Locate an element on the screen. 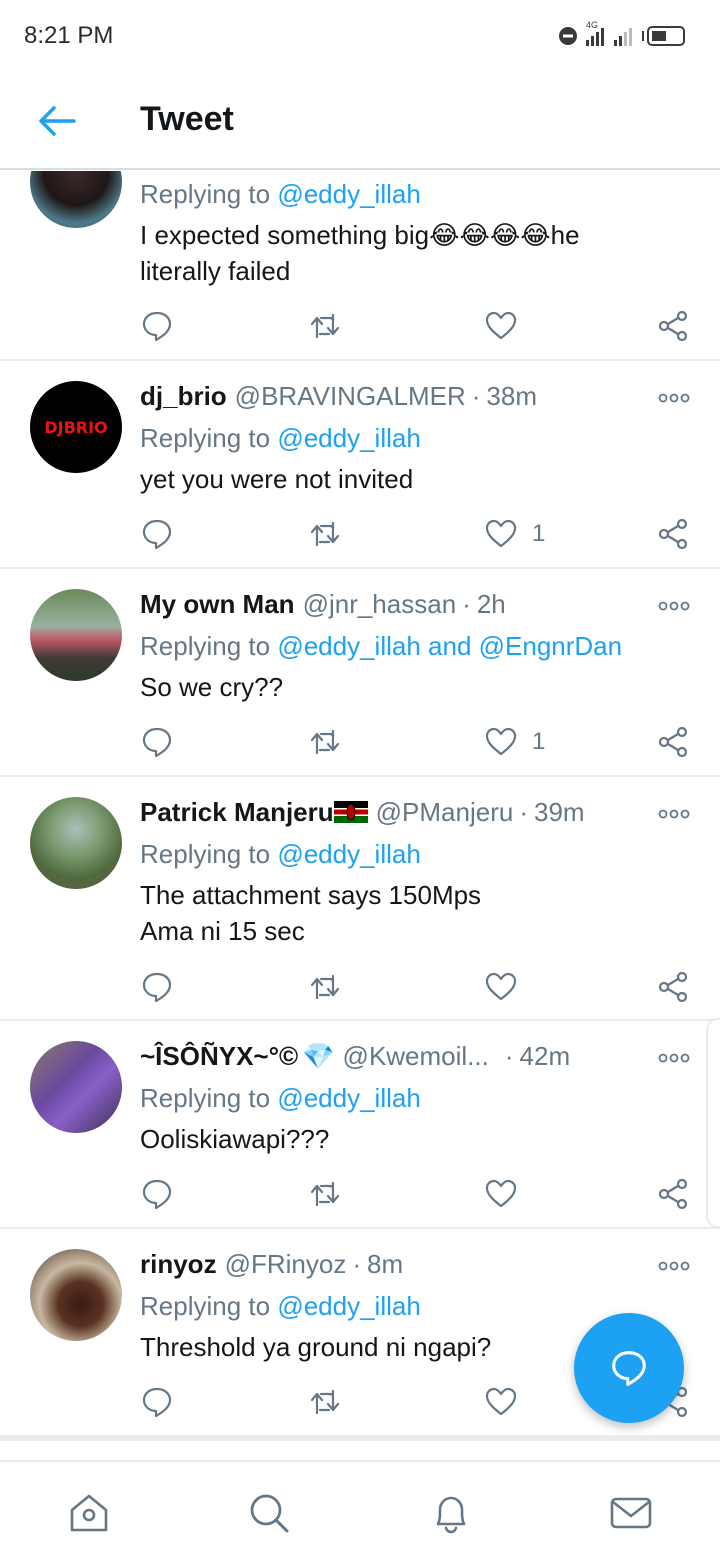 This screenshot has width=720, height=1560. author-name: rinyoz is located at coordinates (178, 1264).